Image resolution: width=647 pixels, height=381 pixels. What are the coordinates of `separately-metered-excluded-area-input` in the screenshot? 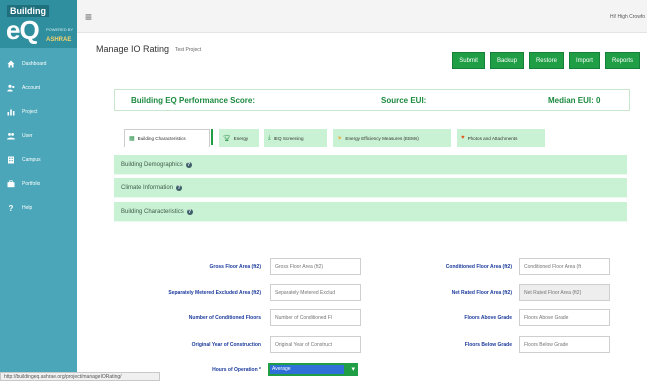 It's located at (315, 292).